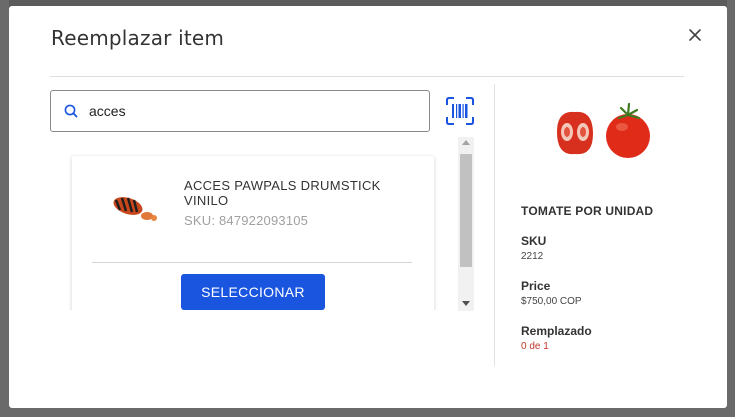 The height and width of the screenshot is (417, 735). I want to click on current-item-name: TOMATE POR UNIDAD, so click(587, 211).